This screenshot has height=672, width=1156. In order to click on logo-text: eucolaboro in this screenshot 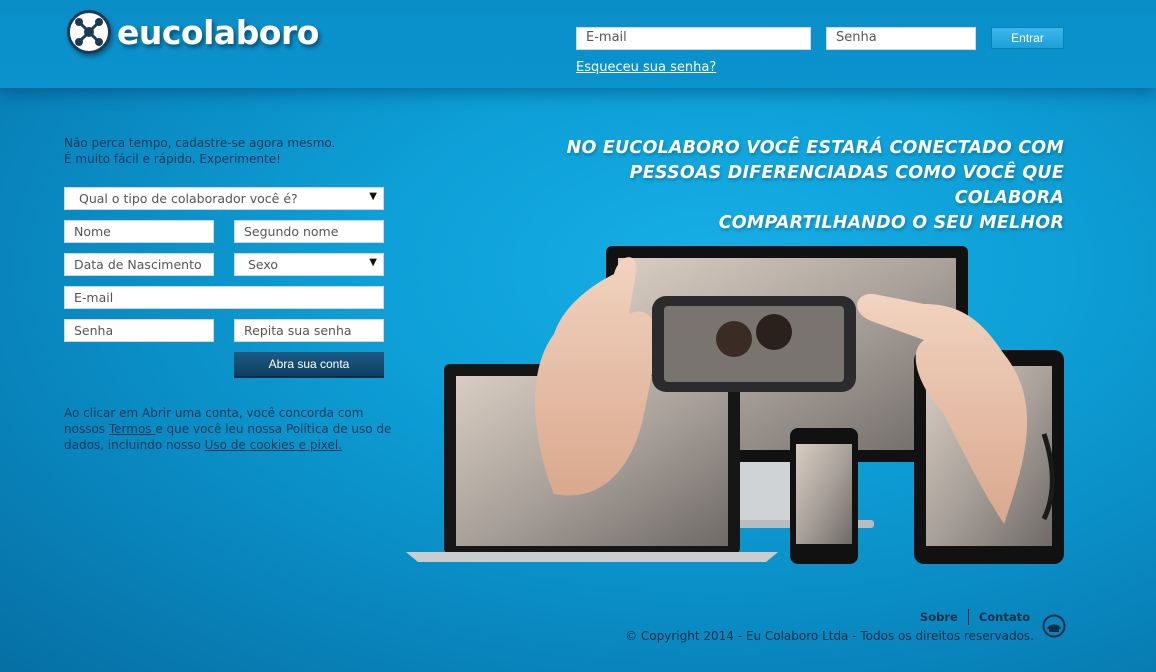, I will do `click(218, 32)`.